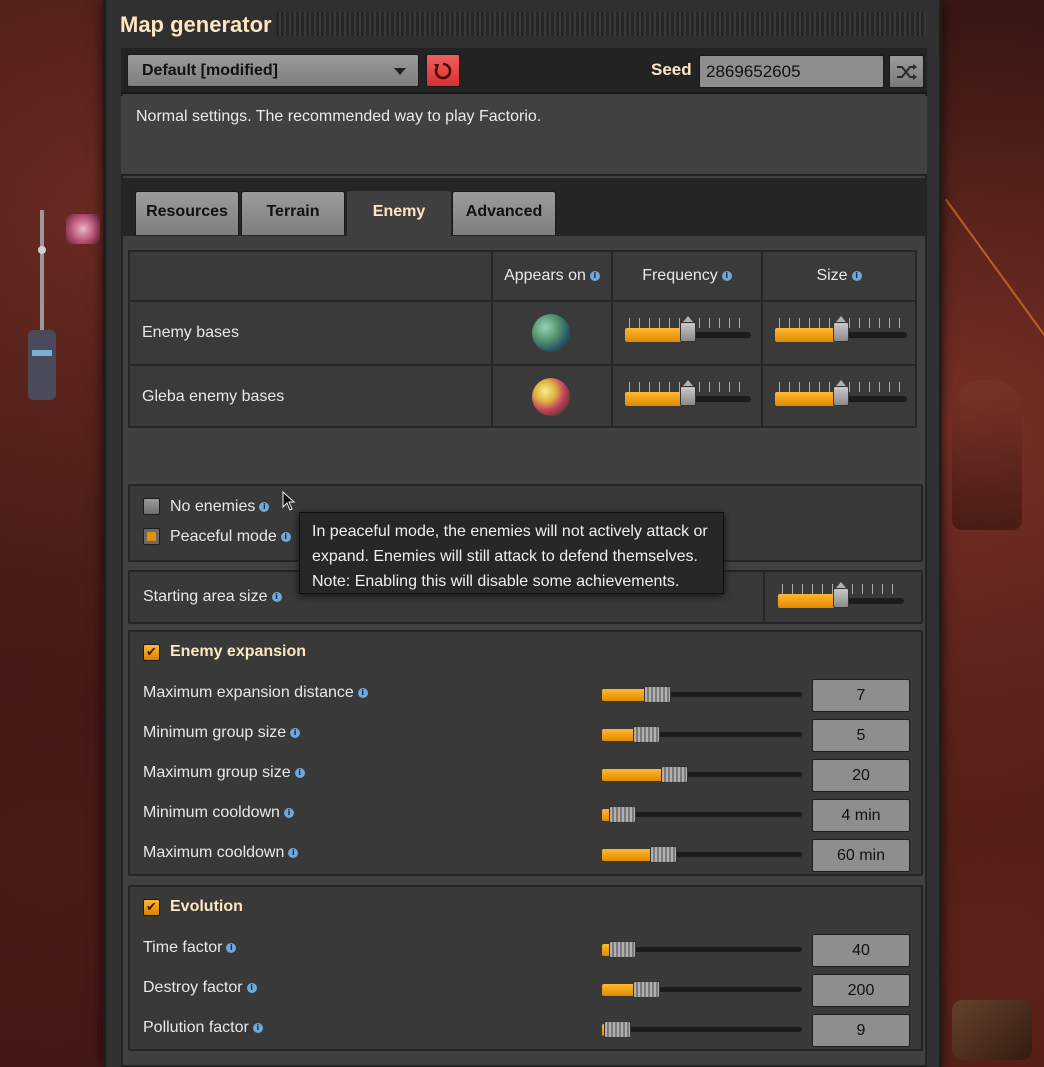 The image size is (1044, 1067). What do you see at coordinates (151, 536) in the screenshot?
I see `peaceful-mode-checkbox` at bounding box center [151, 536].